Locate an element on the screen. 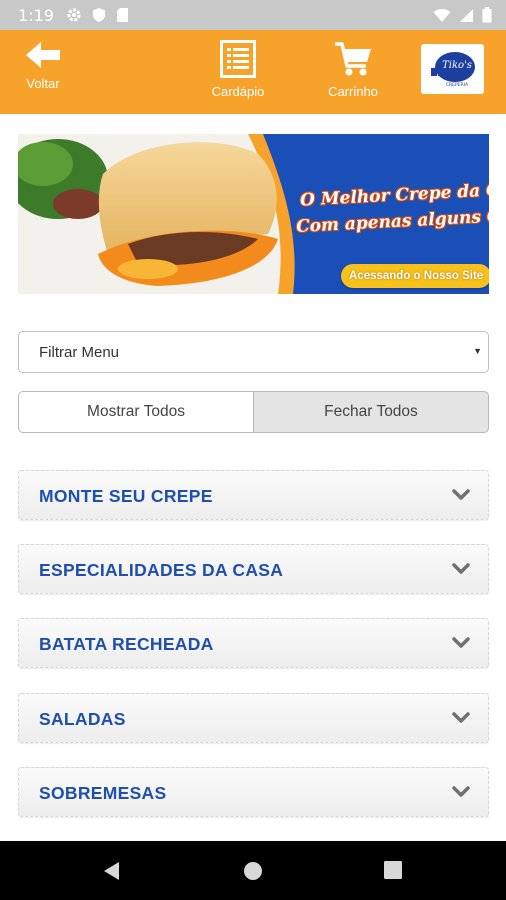  cart-label: Carrinho is located at coordinates (353, 91).